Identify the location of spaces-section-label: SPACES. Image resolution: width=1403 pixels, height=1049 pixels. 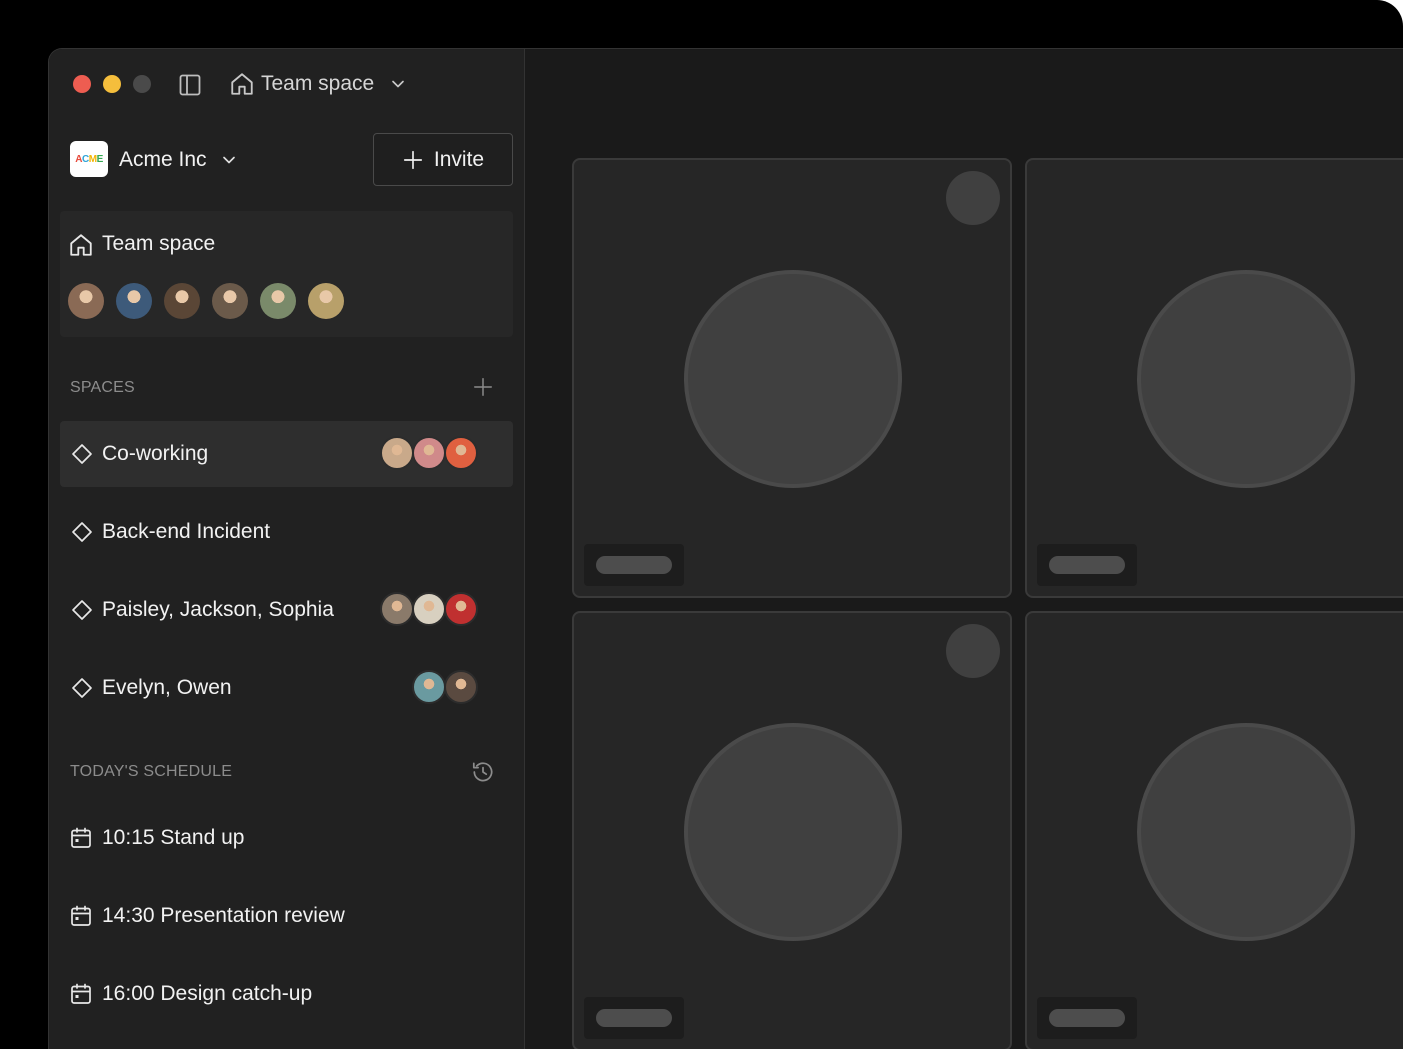
(102, 387).